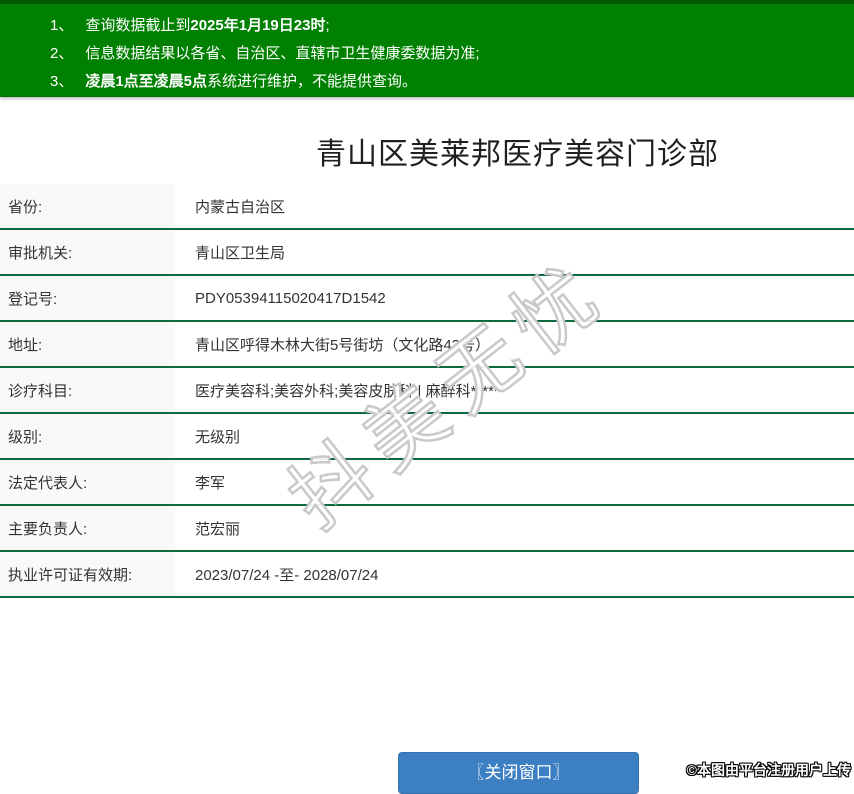  Describe the element at coordinates (138, 25) in the screenshot. I see `notice-text-normal: 查询数据截止到` at that location.